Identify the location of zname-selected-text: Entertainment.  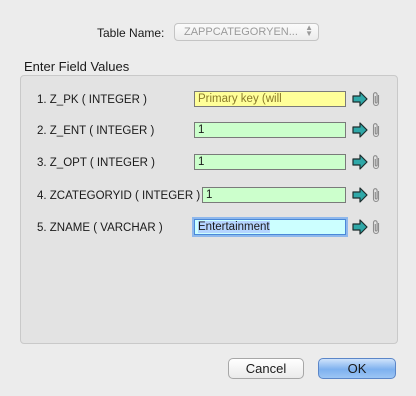
(234, 227).